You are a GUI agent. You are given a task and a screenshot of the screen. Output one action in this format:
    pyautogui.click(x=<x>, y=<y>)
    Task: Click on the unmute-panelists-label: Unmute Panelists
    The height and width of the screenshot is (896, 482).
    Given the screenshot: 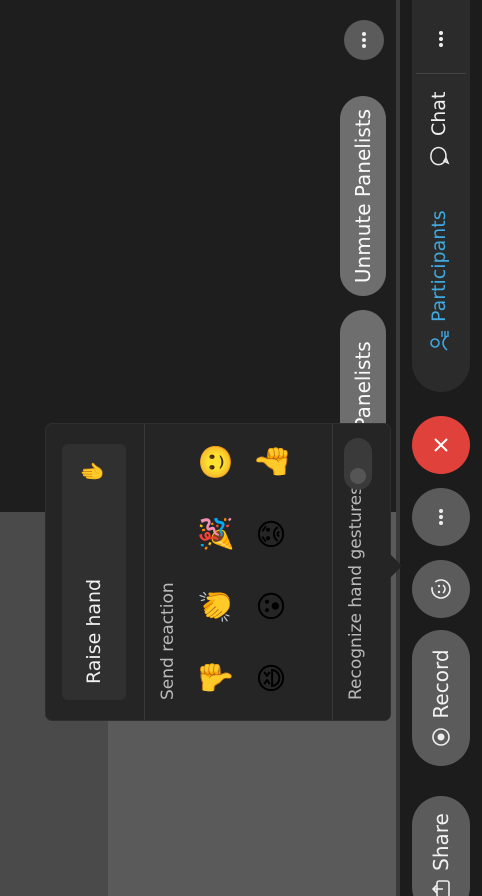 What is the action you would take?
    pyautogui.click(x=363, y=196)
    